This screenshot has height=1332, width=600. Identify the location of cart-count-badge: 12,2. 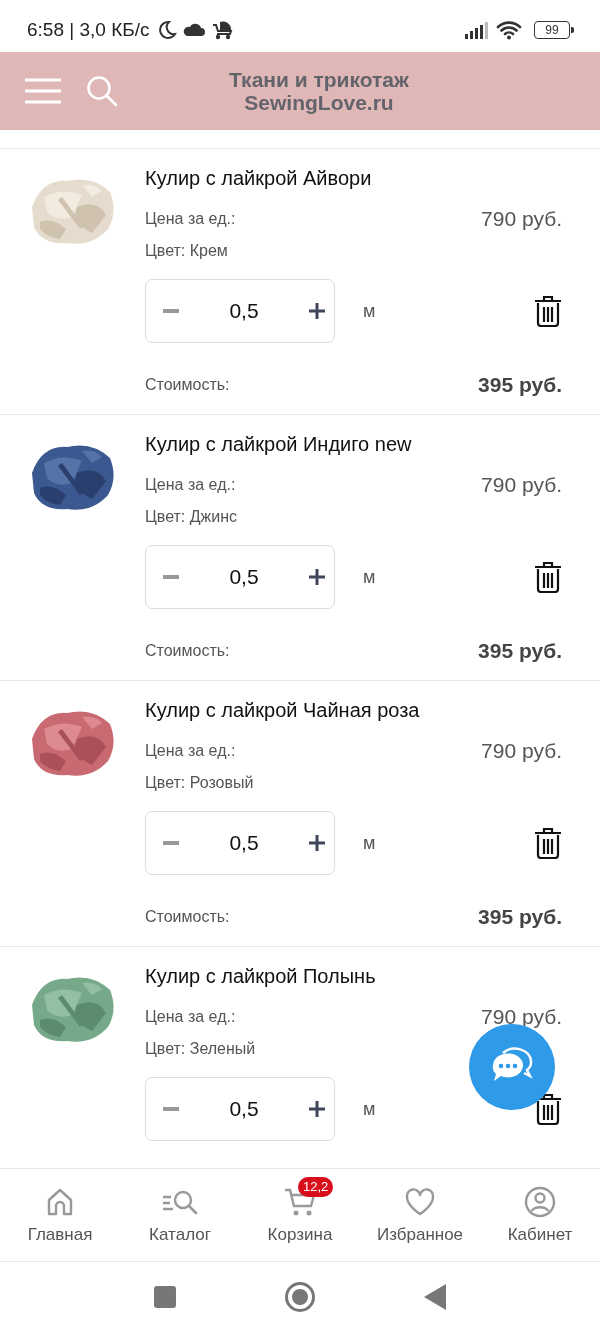
(316, 1187).